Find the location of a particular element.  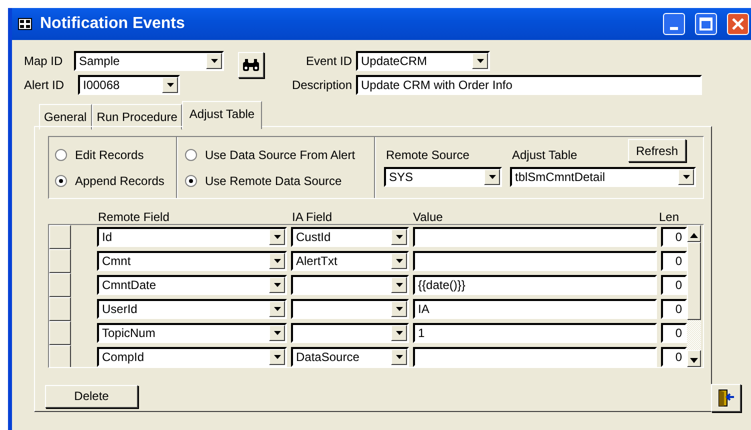

column-header: Value is located at coordinates (428, 216).